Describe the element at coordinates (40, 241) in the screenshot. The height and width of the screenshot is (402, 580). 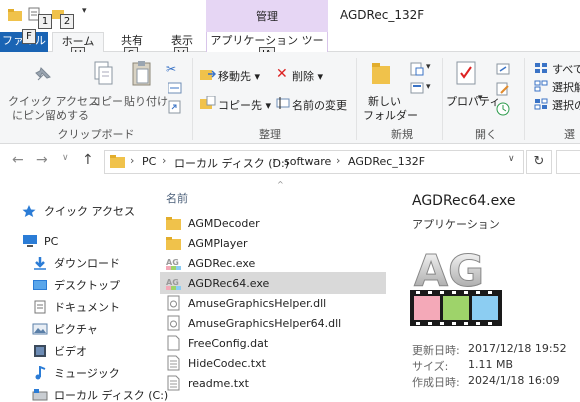
I see `nav-item-pc: PC` at that location.